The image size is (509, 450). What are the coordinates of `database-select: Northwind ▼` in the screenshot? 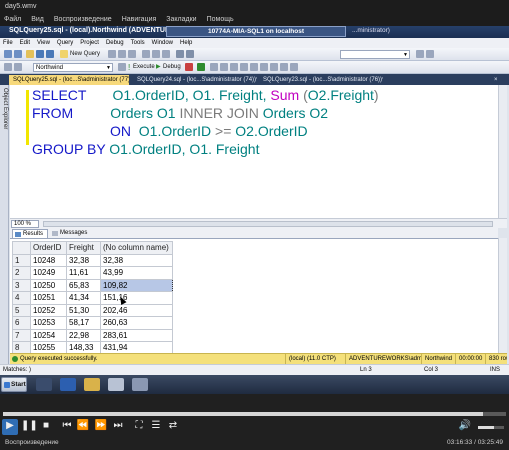 It's located at (73, 67).